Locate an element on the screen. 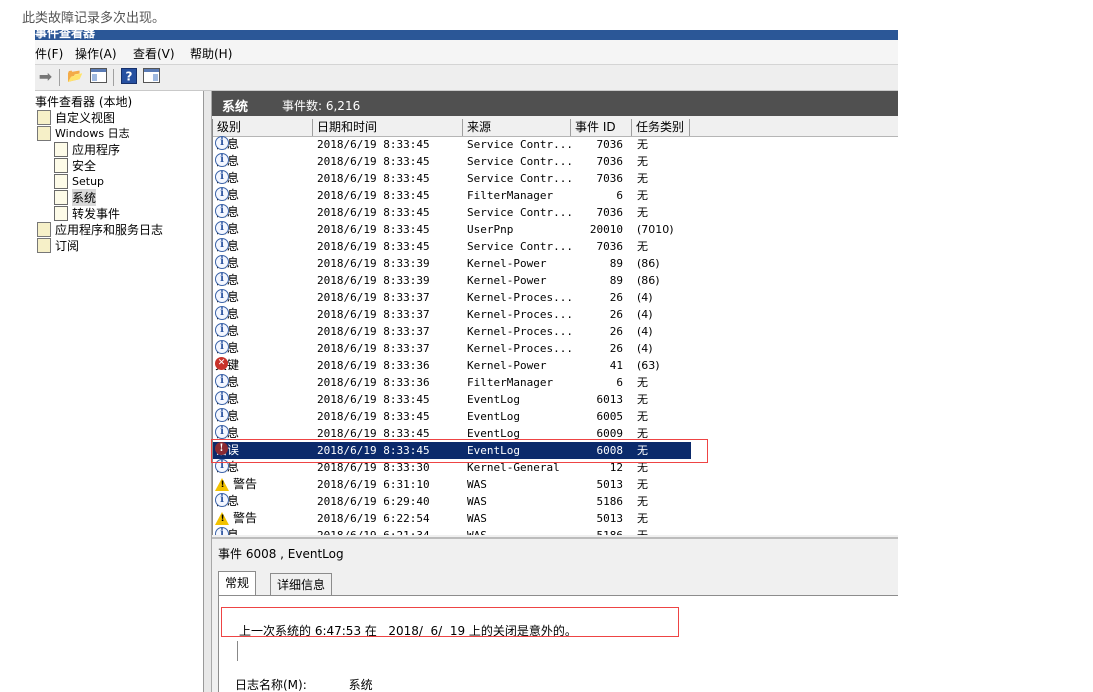 This screenshot has width=1093, height=692. table-row: i信息 2018/6/19 8:33:36 FilterManager 6 无 is located at coordinates (555, 382).